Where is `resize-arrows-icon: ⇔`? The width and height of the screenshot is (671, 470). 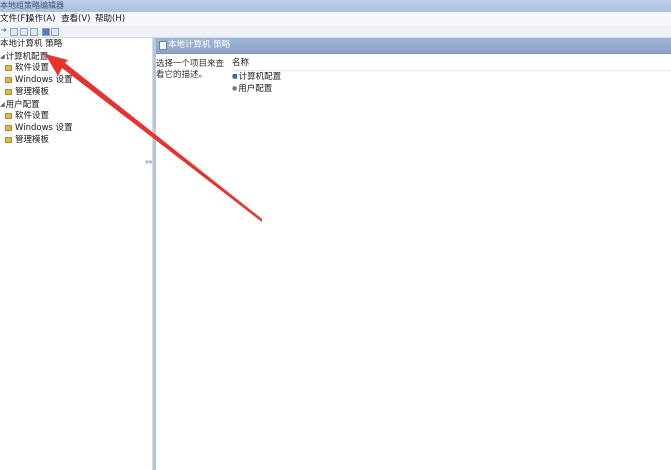 resize-arrows-icon: ⇔ is located at coordinates (149, 163).